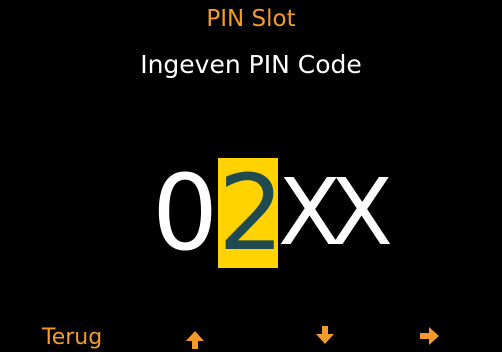 This screenshot has height=352, width=502. I want to click on back-button: Terug, so click(72, 338).